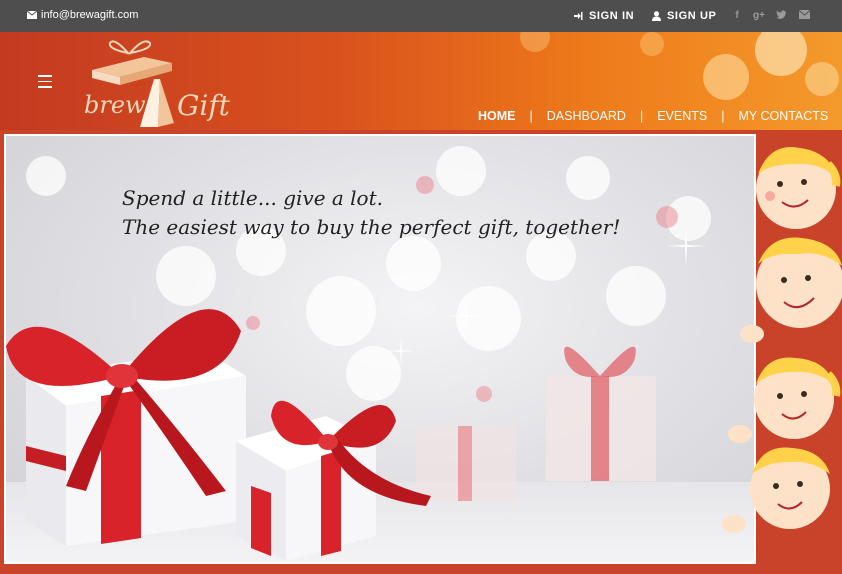  What do you see at coordinates (612, 16) in the screenshot?
I see `sign-in-label: SIGN IN` at bounding box center [612, 16].